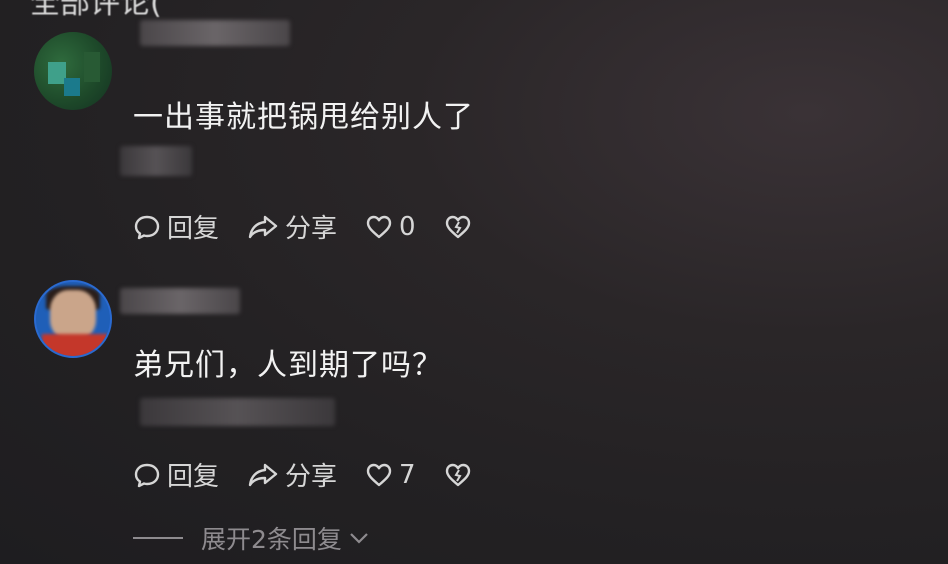 This screenshot has width=948, height=564. I want to click on like-count: 0, so click(407, 226).